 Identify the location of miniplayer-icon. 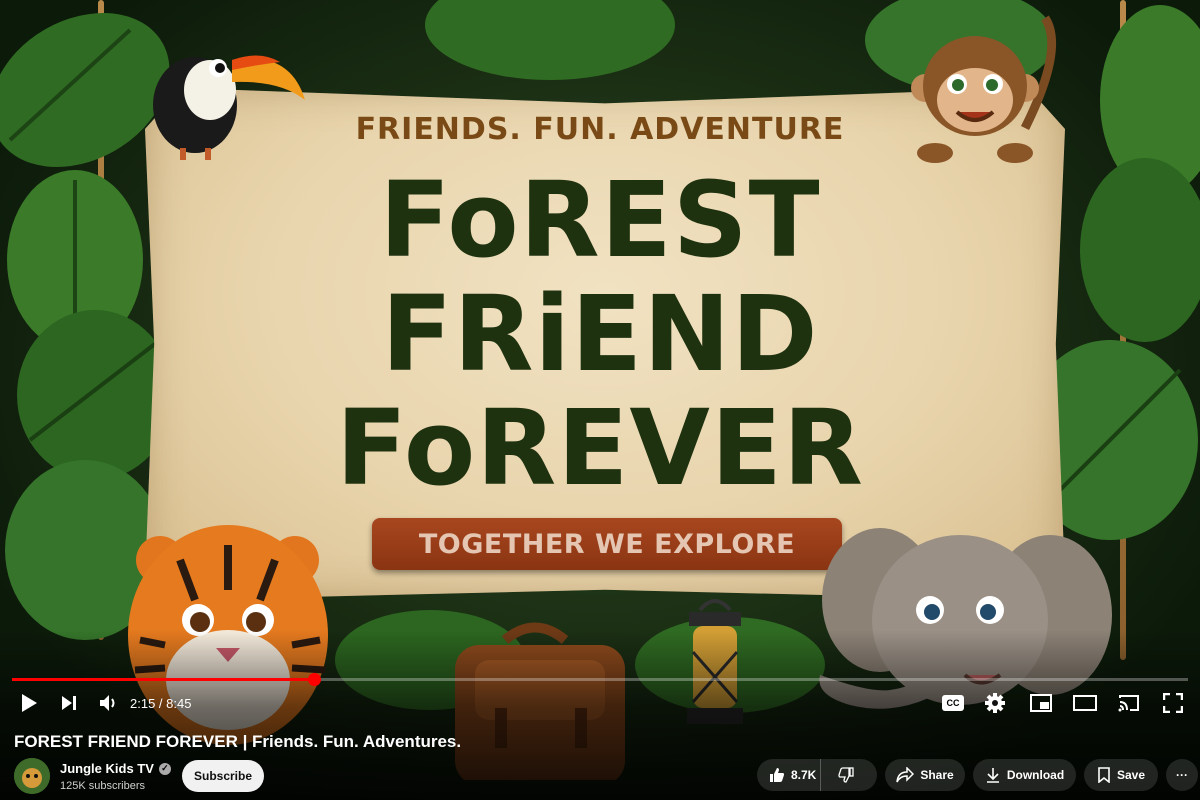
(1041, 703).